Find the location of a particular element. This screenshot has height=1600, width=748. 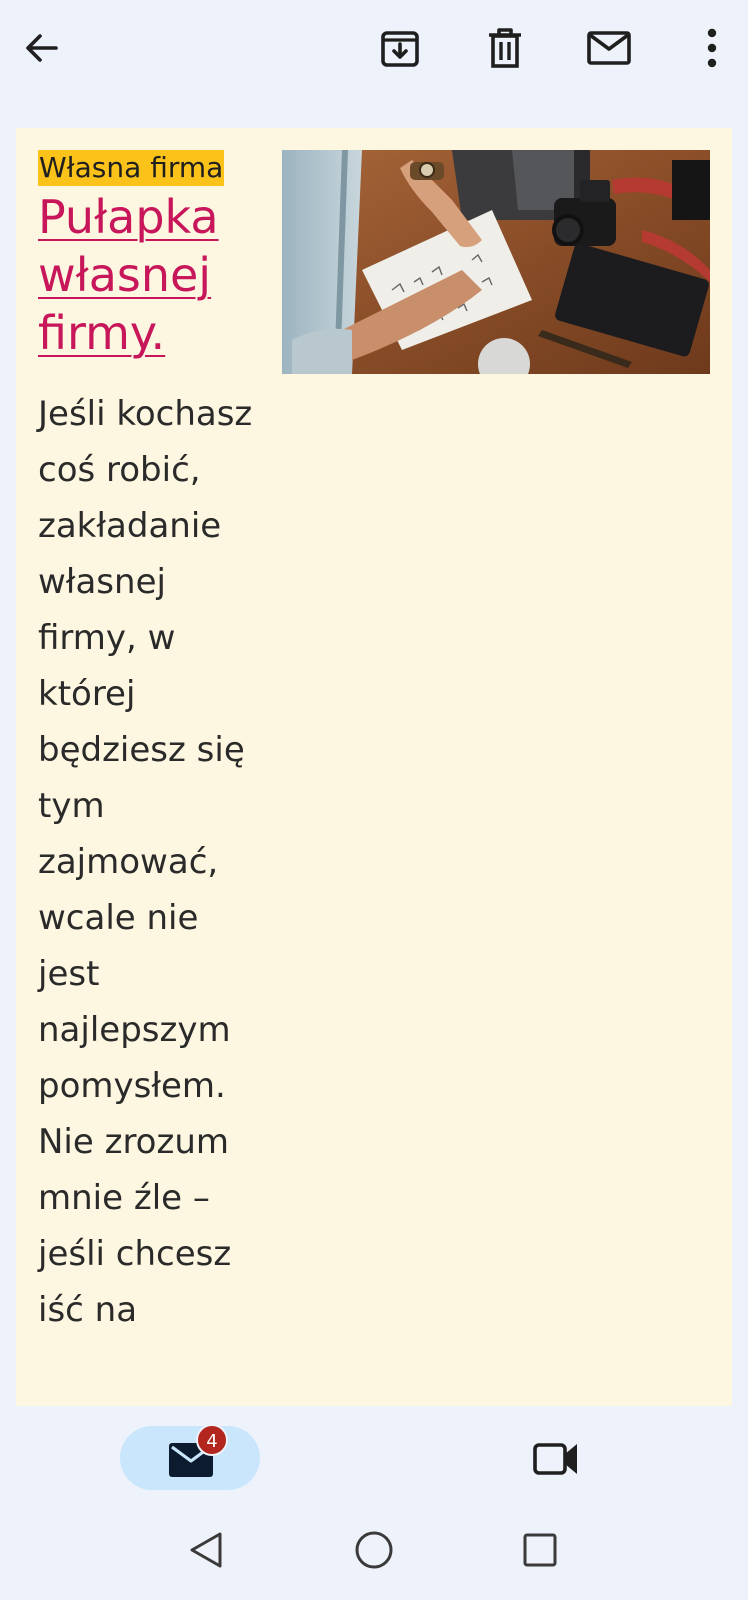

system-recents-button is located at coordinates (540, 1550).